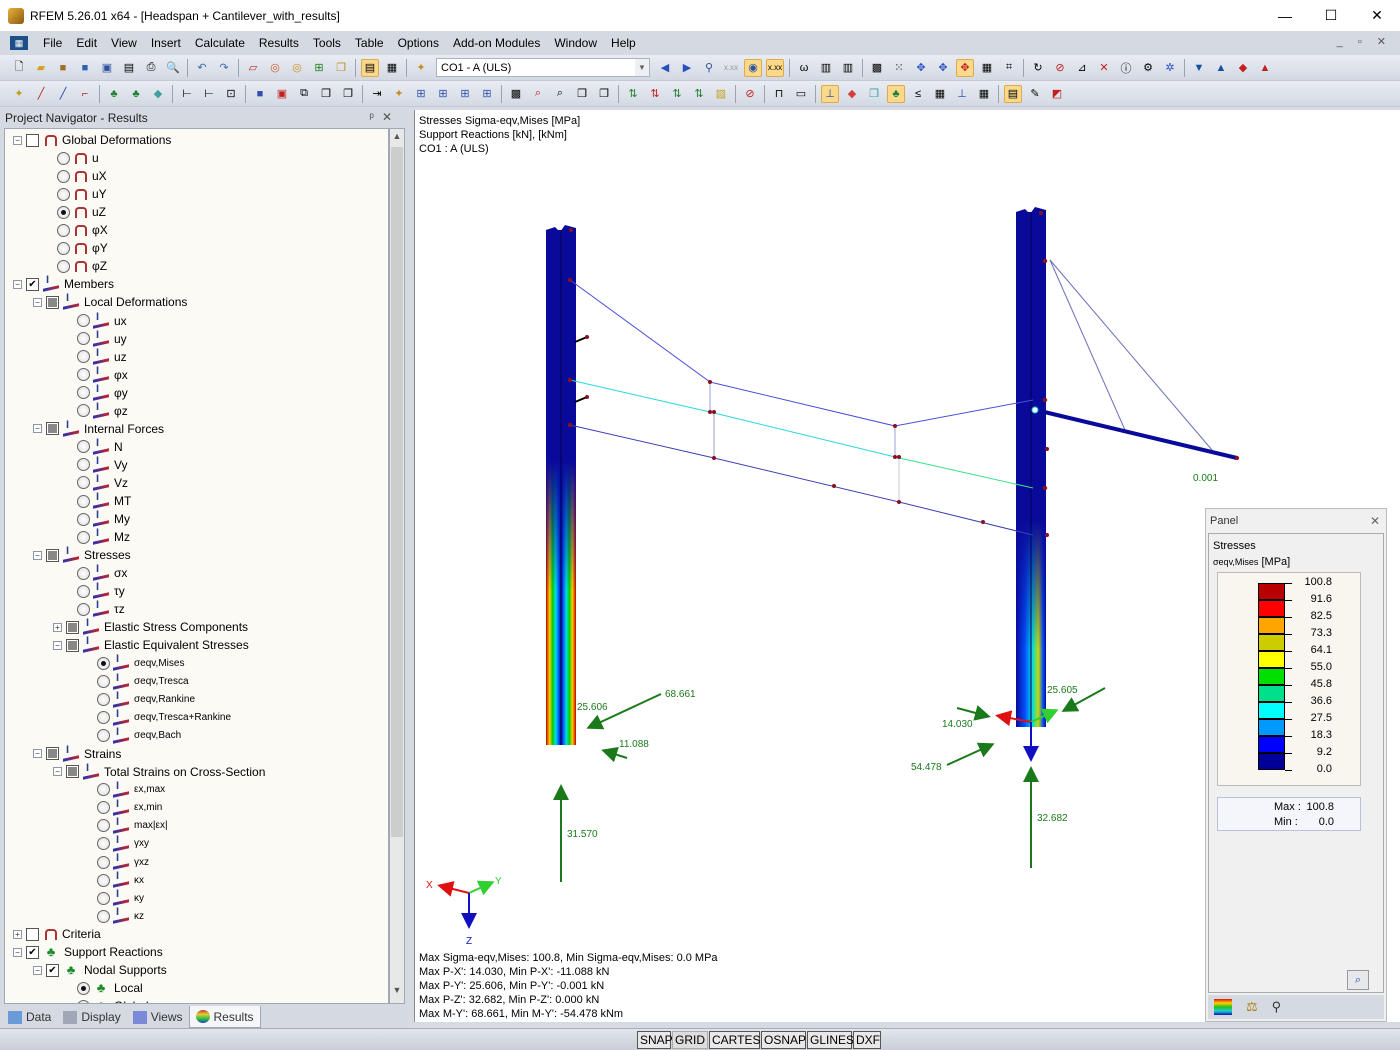 The height and width of the screenshot is (1050, 1400). What do you see at coordinates (151, 644) in the screenshot?
I see `tree-item: − Elastic Equivalent Stresses` at bounding box center [151, 644].